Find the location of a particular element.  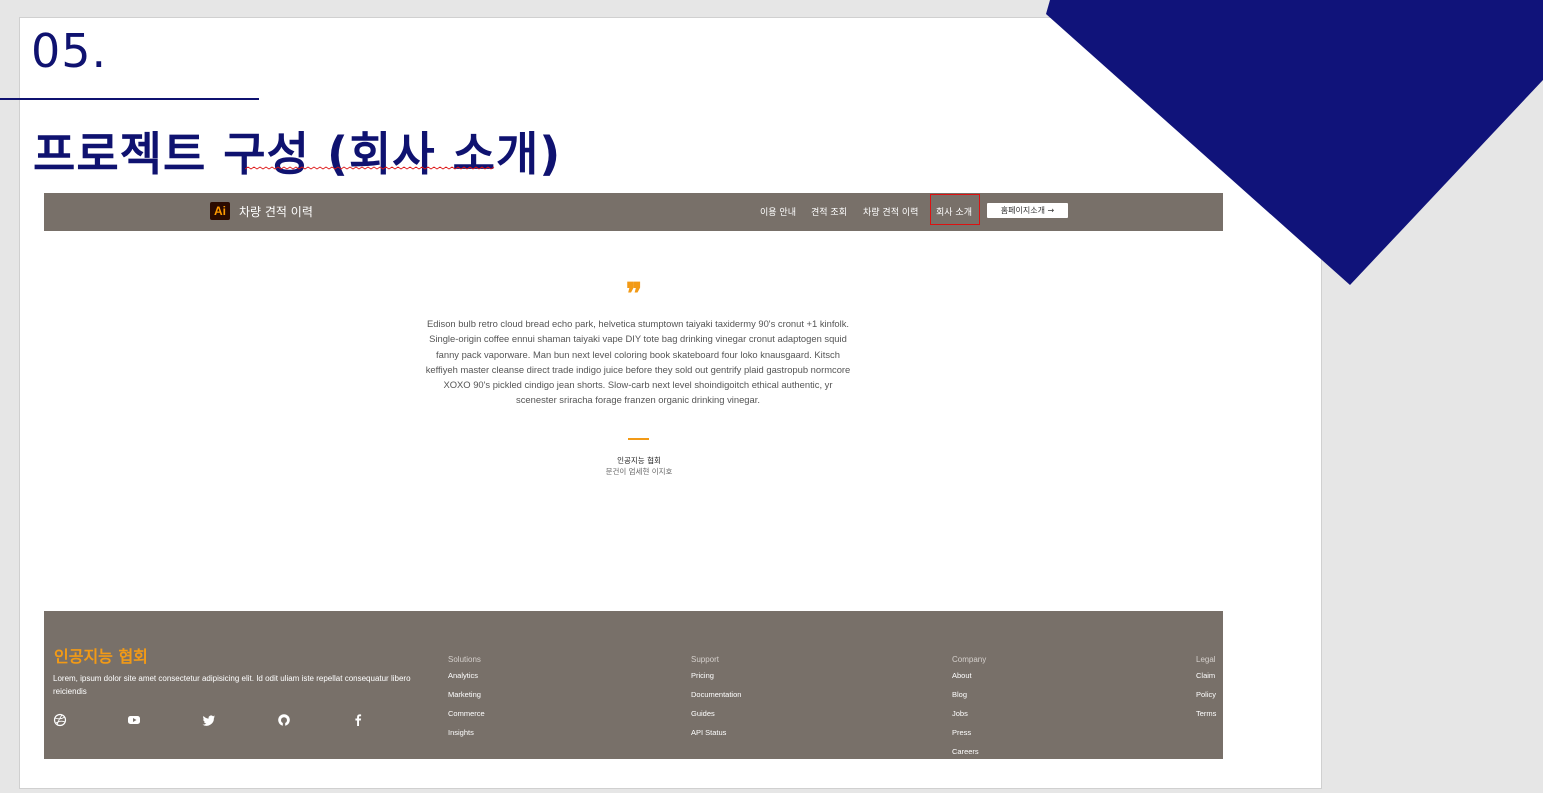

twitter-icon is located at coordinates (209, 720).